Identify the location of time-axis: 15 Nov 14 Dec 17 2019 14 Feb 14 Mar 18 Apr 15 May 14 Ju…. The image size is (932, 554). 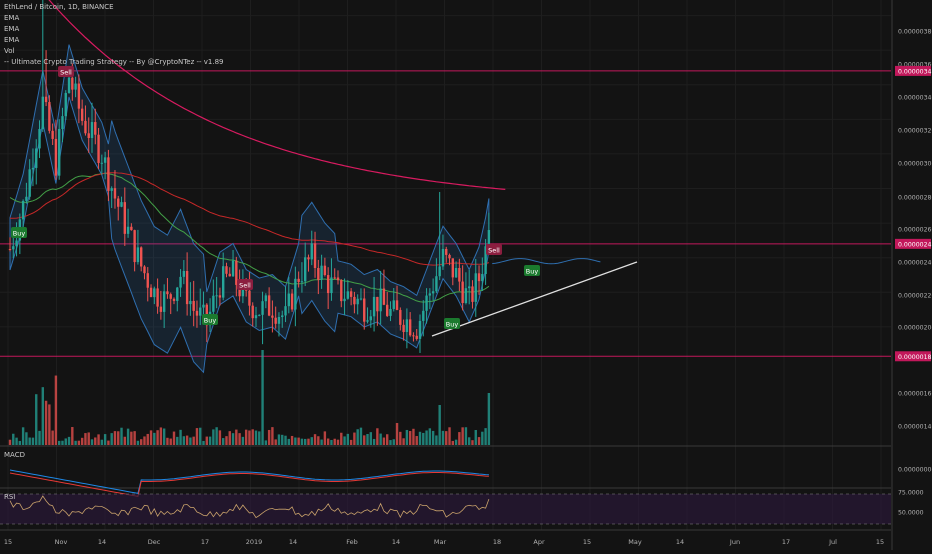
(444, 542).